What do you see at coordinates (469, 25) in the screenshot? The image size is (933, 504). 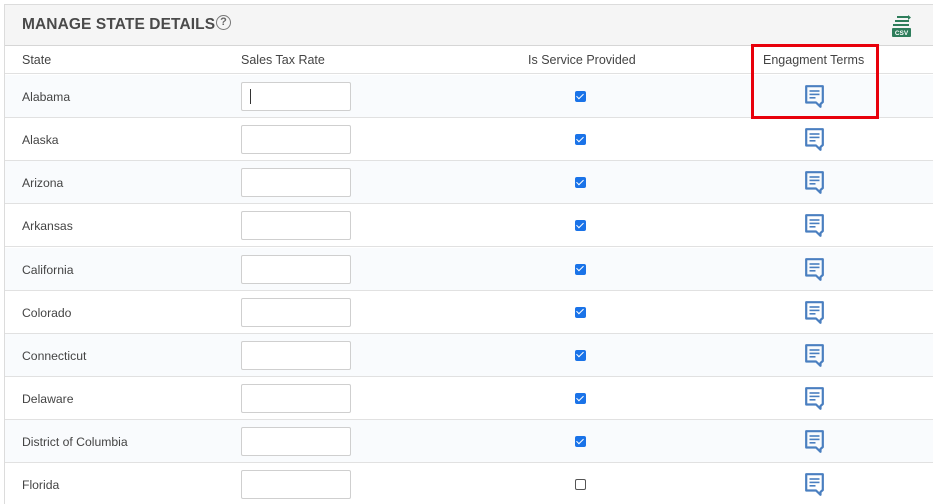 I see `panel-header: MANAGE STATE DETAILS ? CSV` at bounding box center [469, 25].